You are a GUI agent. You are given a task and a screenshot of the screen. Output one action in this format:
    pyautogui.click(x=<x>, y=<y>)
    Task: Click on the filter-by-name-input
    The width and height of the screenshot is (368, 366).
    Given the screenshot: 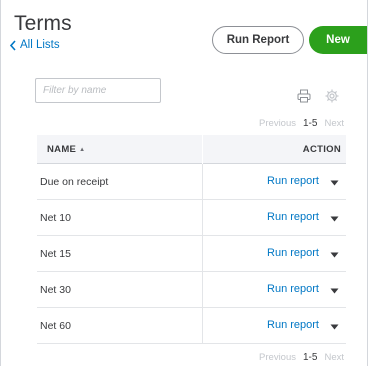 What is the action you would take?
    pyautogui.click(x=98, y=90)
    